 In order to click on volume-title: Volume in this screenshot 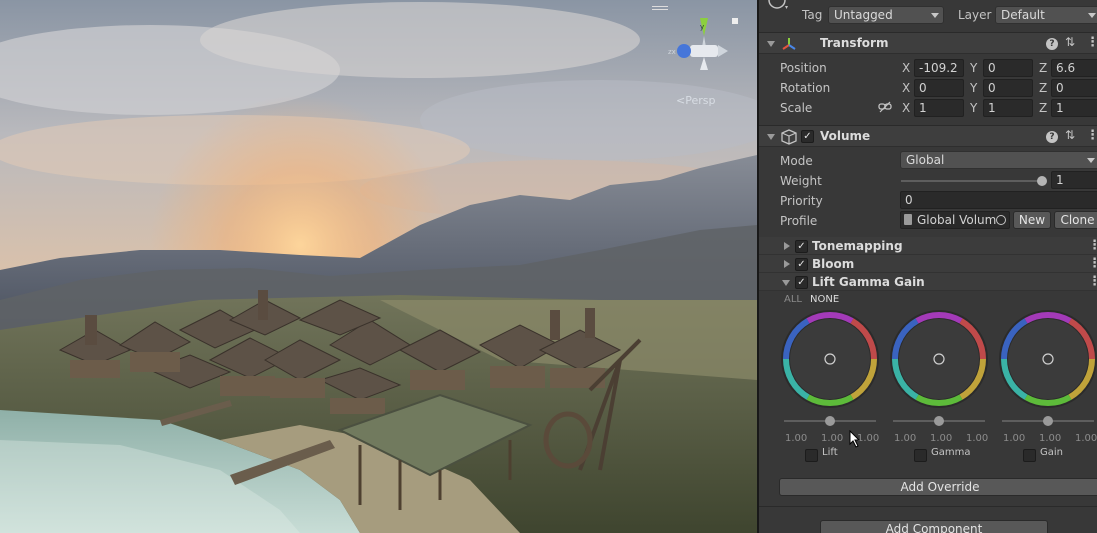, I will do `click(845, 136)`.